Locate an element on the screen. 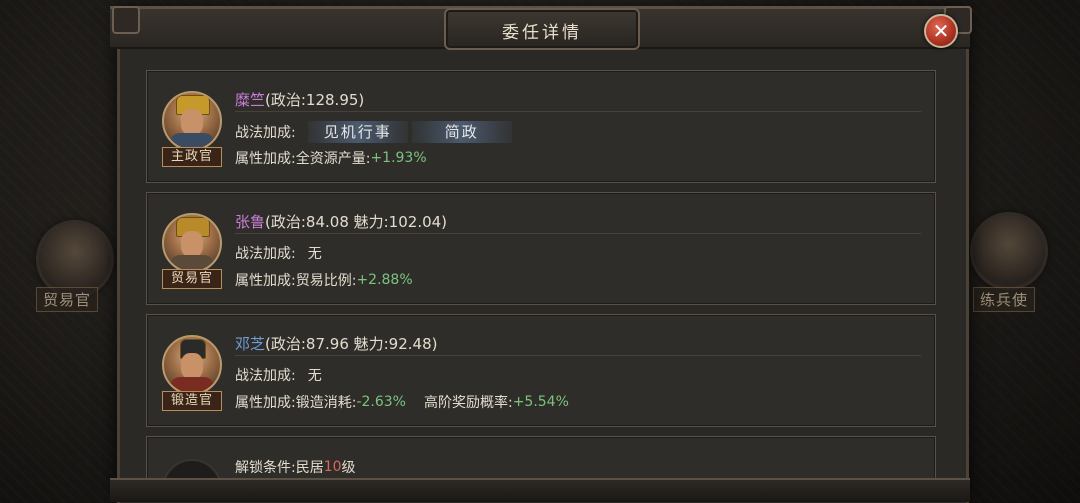 The height and width of the screenshot is (503, 1080). unlock-level-suffix: 级 is located at coordinates (348, 468).